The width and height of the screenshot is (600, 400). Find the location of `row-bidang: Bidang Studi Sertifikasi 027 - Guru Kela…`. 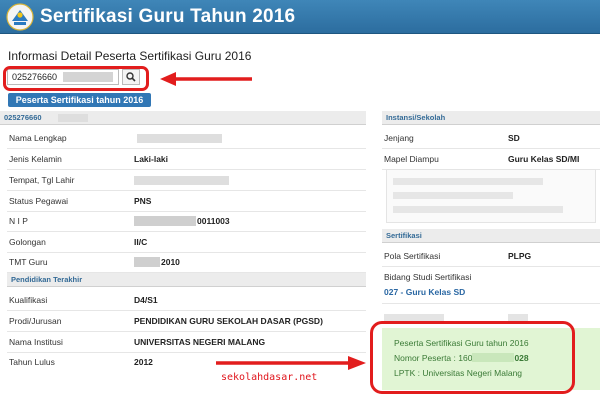

row-bidang: Bidang Studi Sertifikasi 027 - Guru Kela… is located at coordinates (491, 286).